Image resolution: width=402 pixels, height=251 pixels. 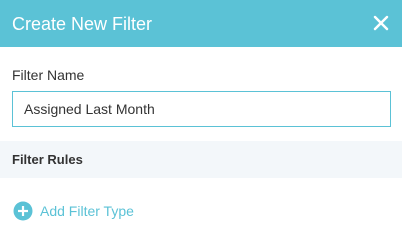 What do you see at coordinates (201, 109) in the screenshot?
I see `filter-name-input` at bounding box center [201, 109].